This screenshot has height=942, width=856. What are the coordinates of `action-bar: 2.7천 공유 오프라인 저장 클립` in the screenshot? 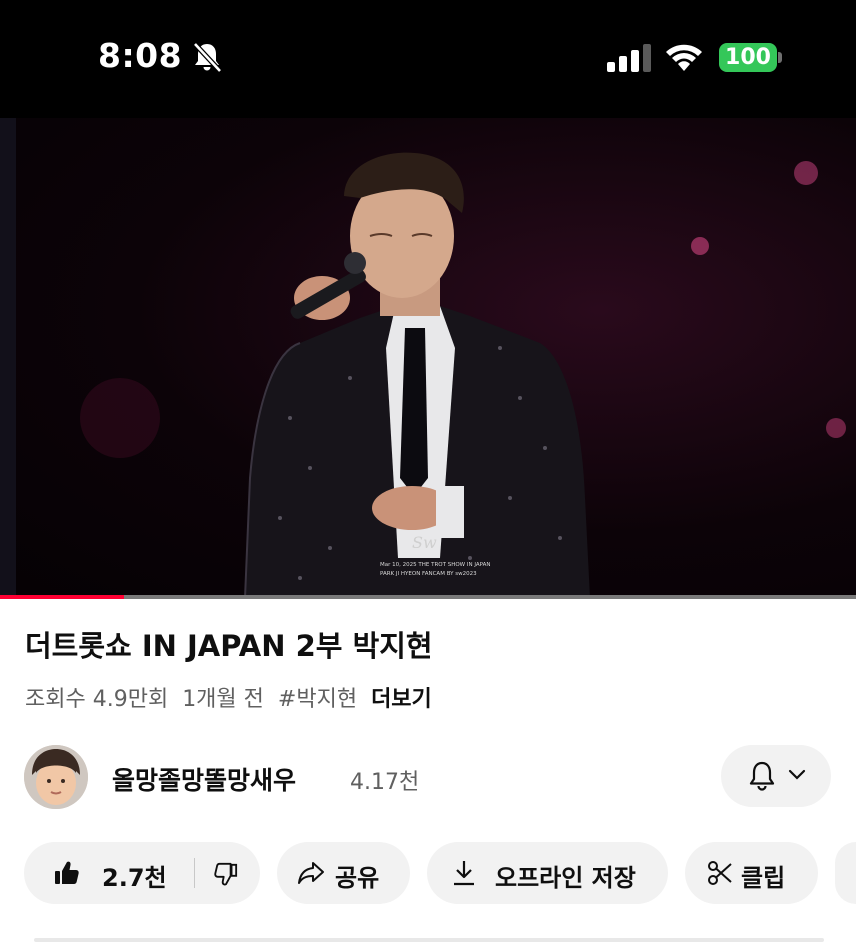 It's located at (428, 874).